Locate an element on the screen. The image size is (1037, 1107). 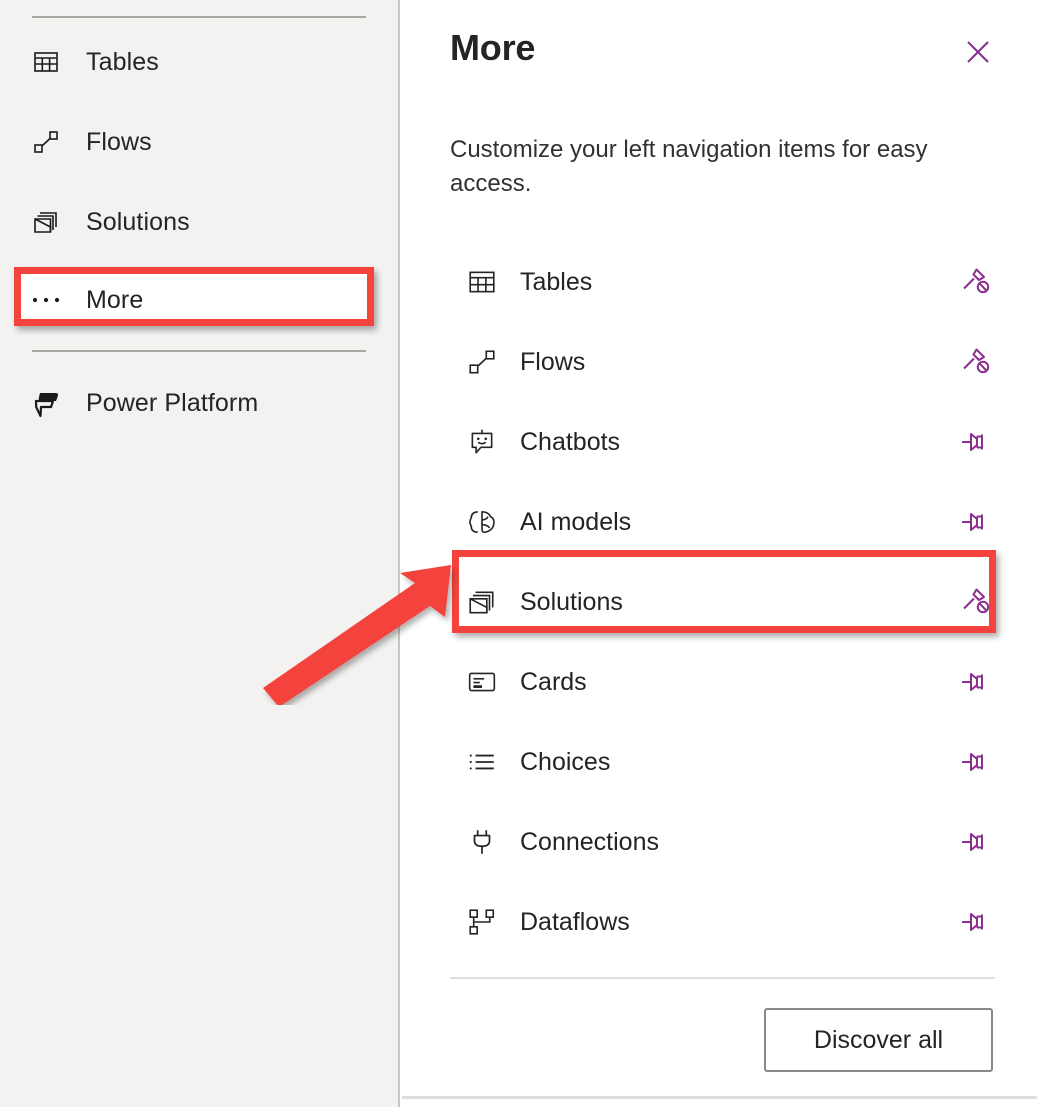
sidebar-item-tables: Tables is located at coordinates (200, 62).